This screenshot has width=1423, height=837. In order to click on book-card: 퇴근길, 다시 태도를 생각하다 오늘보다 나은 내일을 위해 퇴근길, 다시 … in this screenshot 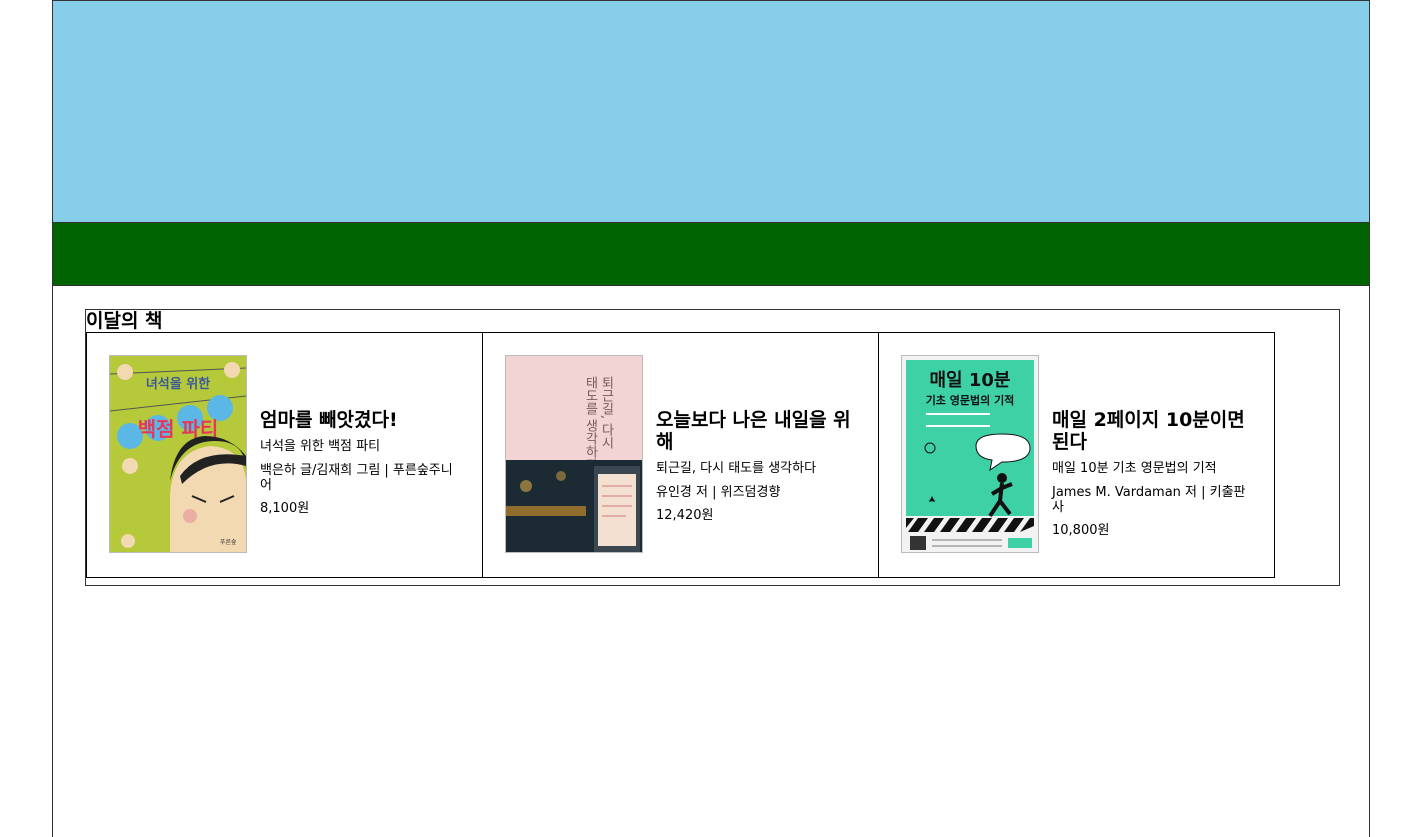, I will do `click(680, 455)`.